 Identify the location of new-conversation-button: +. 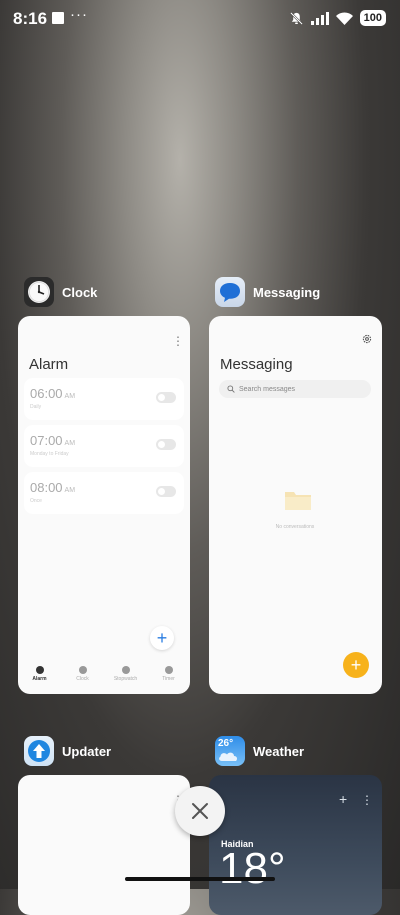
(356, 665).